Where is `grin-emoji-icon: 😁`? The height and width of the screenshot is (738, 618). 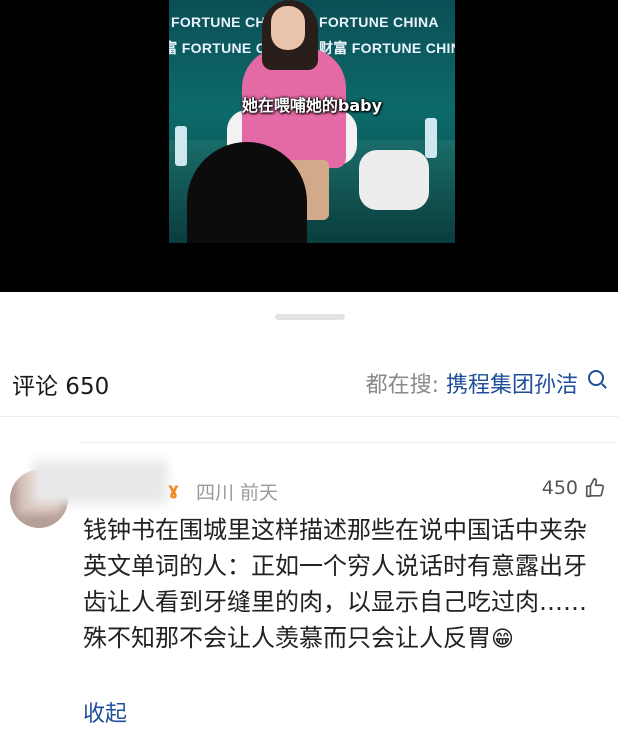 grin-emoji-icon: 😁 is located at coordinates (502, 639).